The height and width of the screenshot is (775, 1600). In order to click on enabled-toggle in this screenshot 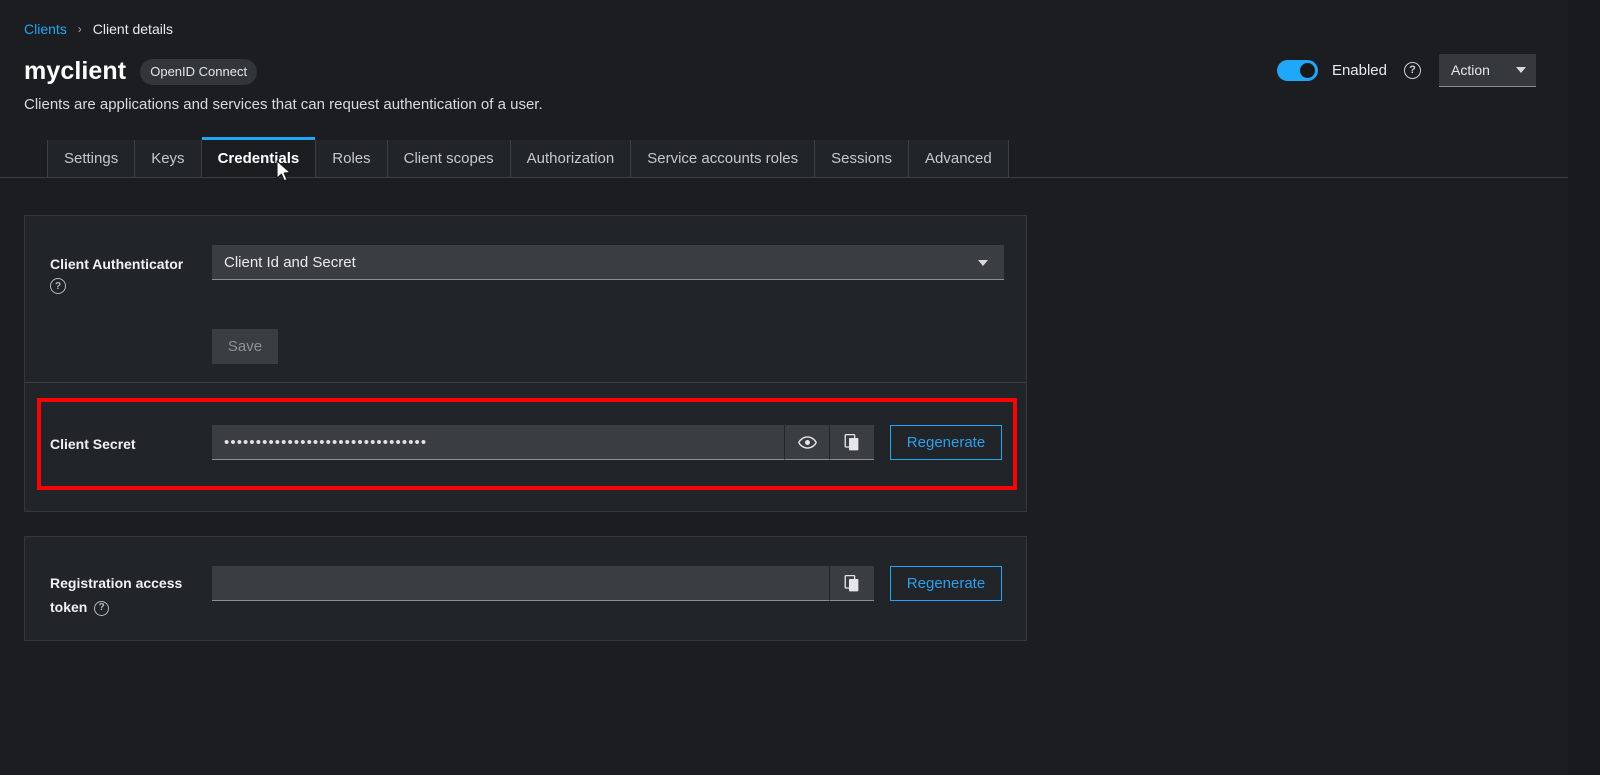, I will do `click(1297, 70)`.